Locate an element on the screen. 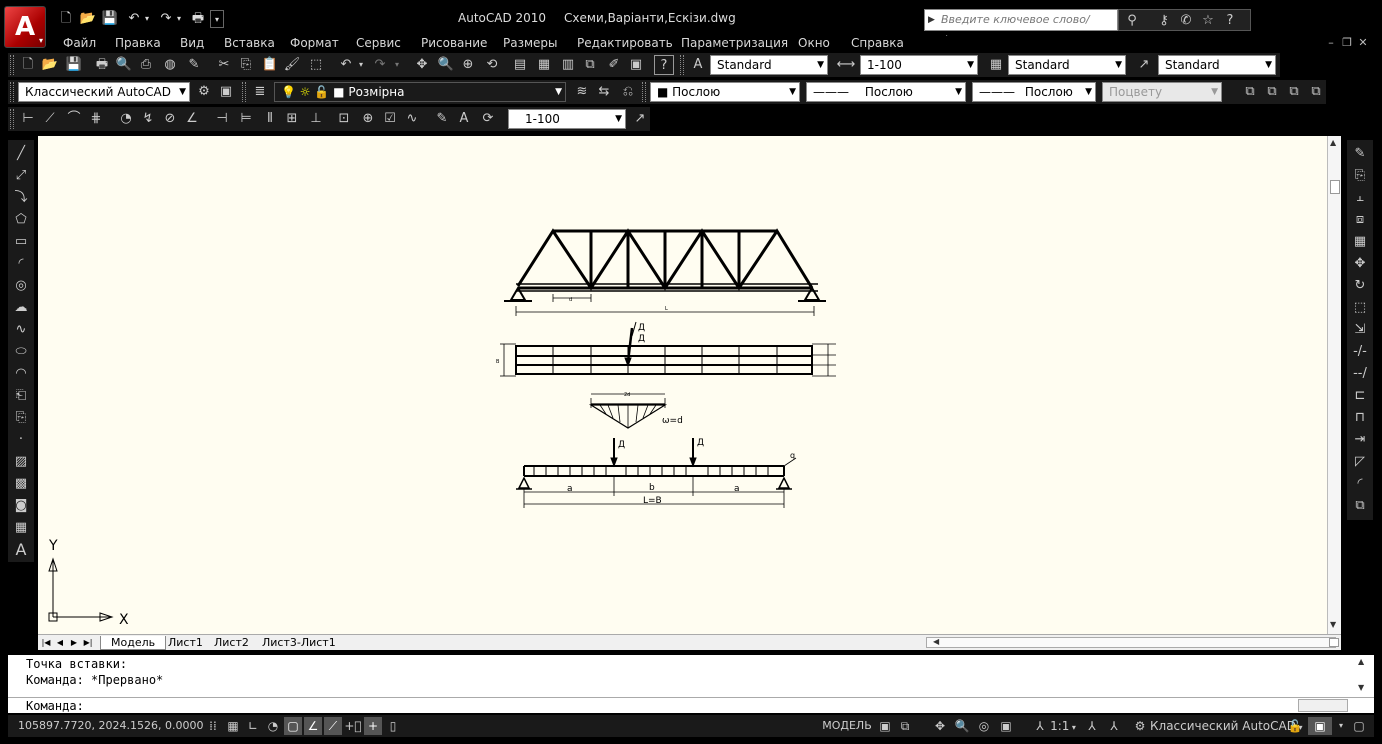 The height and width of the screenshot is (744, 1382). make-block-icon: ⎘ is located at coordinates (21, 418).